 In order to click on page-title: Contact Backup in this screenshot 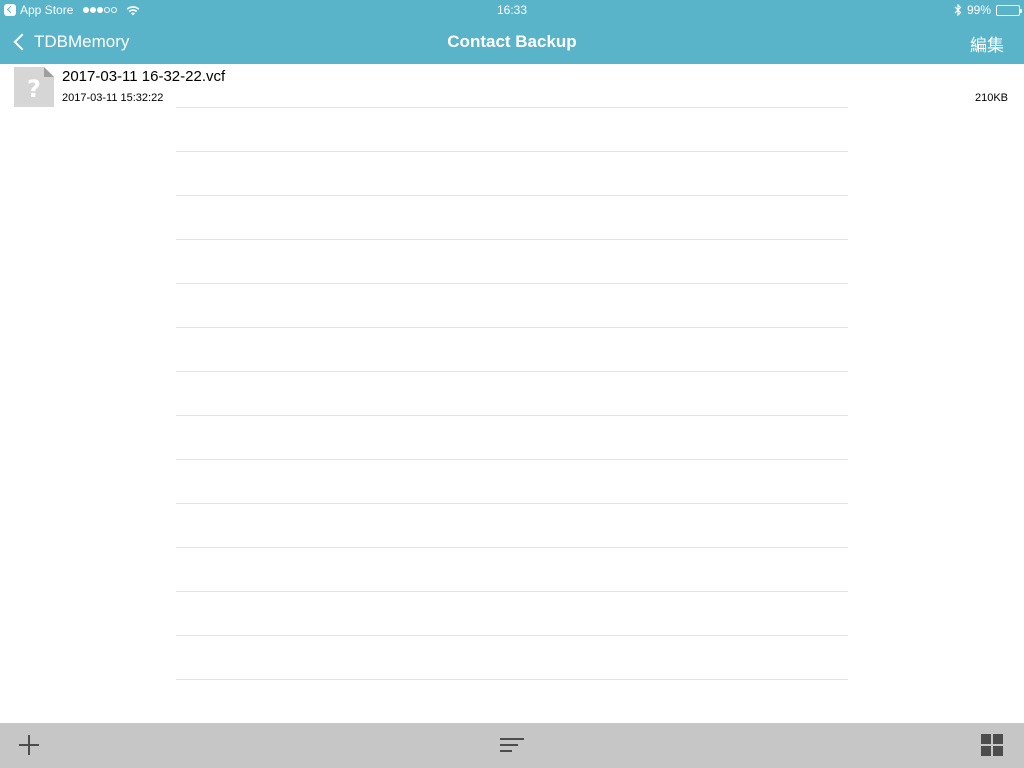, I will do `click(512, 41)`.